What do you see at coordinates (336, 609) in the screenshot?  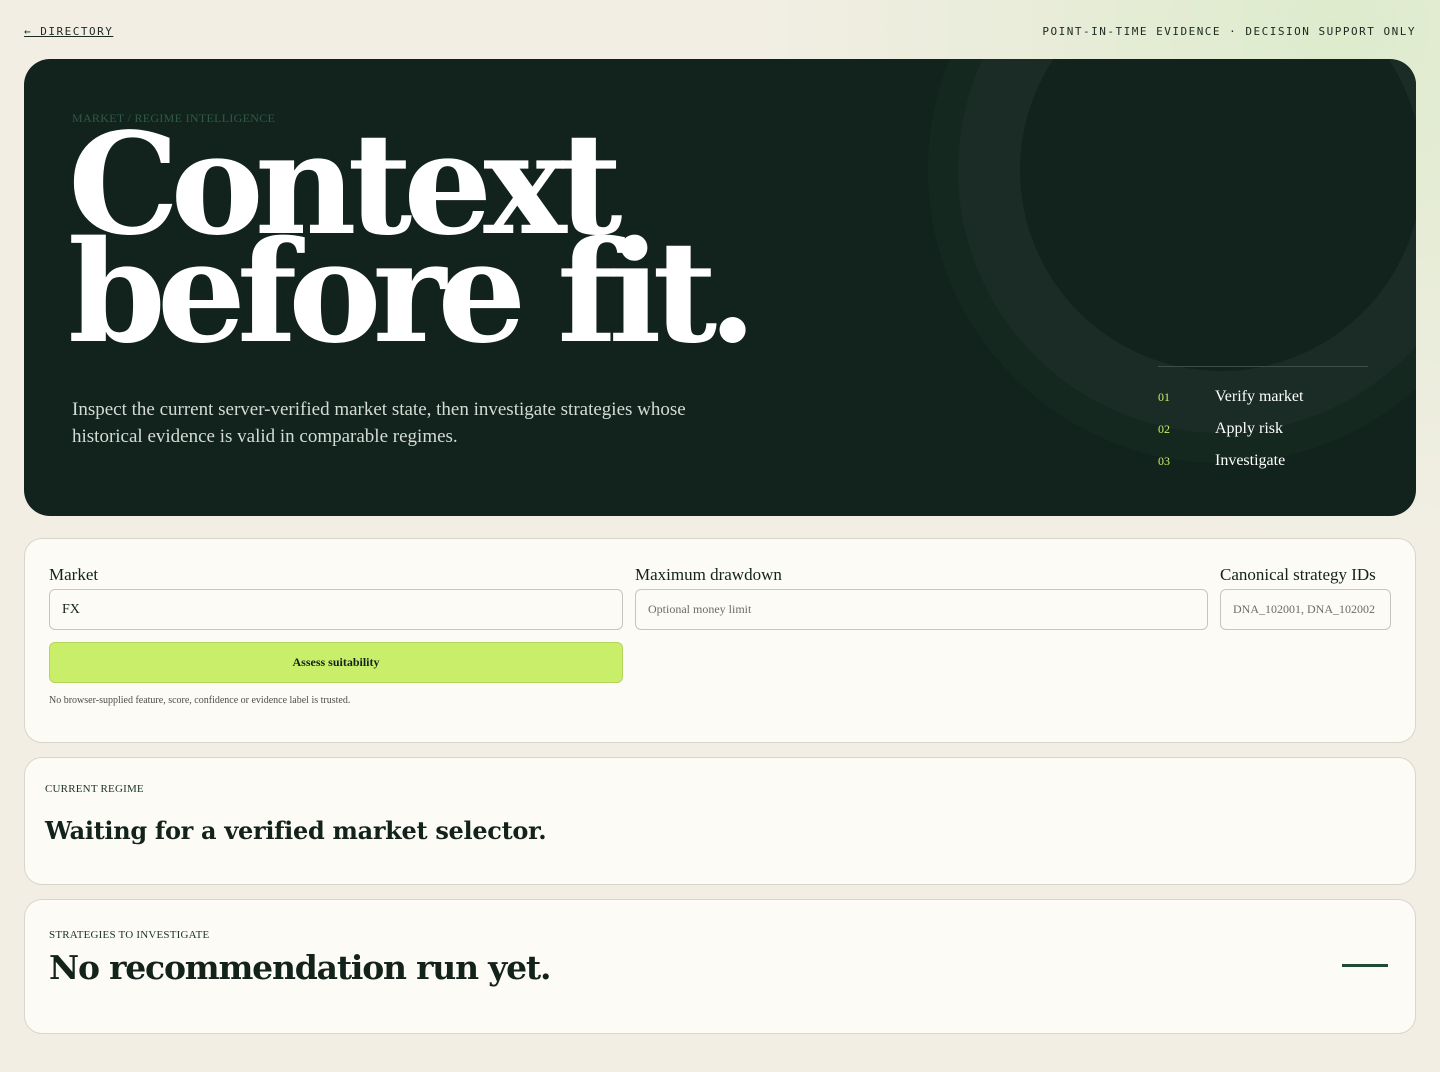 I see `market-input: FX` at bounding box center [336, 609].